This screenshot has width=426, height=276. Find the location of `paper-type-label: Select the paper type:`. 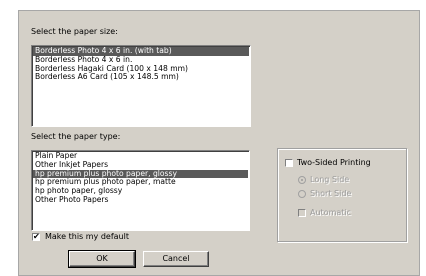

paper-type-label: Select the paper type: is located at coordinates (76, 136).